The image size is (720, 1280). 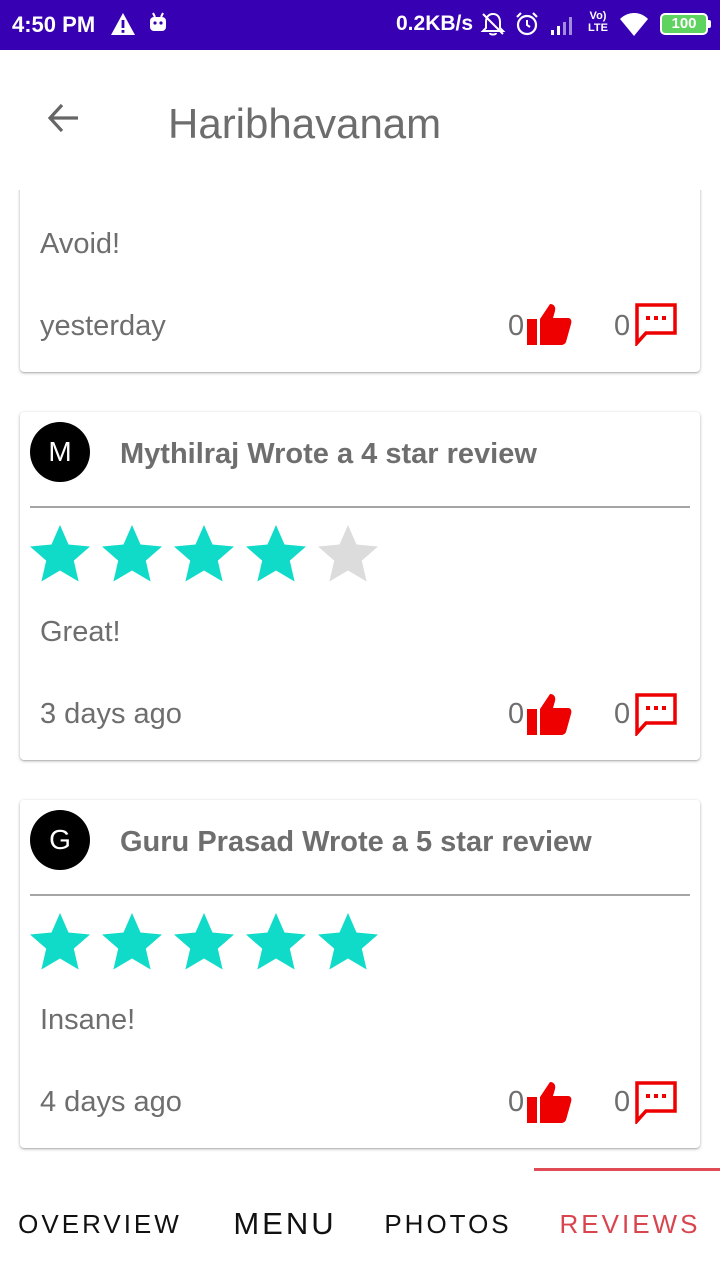 I want to click on tab-overview: OVERVIEW, so click(x=100, y=1224).